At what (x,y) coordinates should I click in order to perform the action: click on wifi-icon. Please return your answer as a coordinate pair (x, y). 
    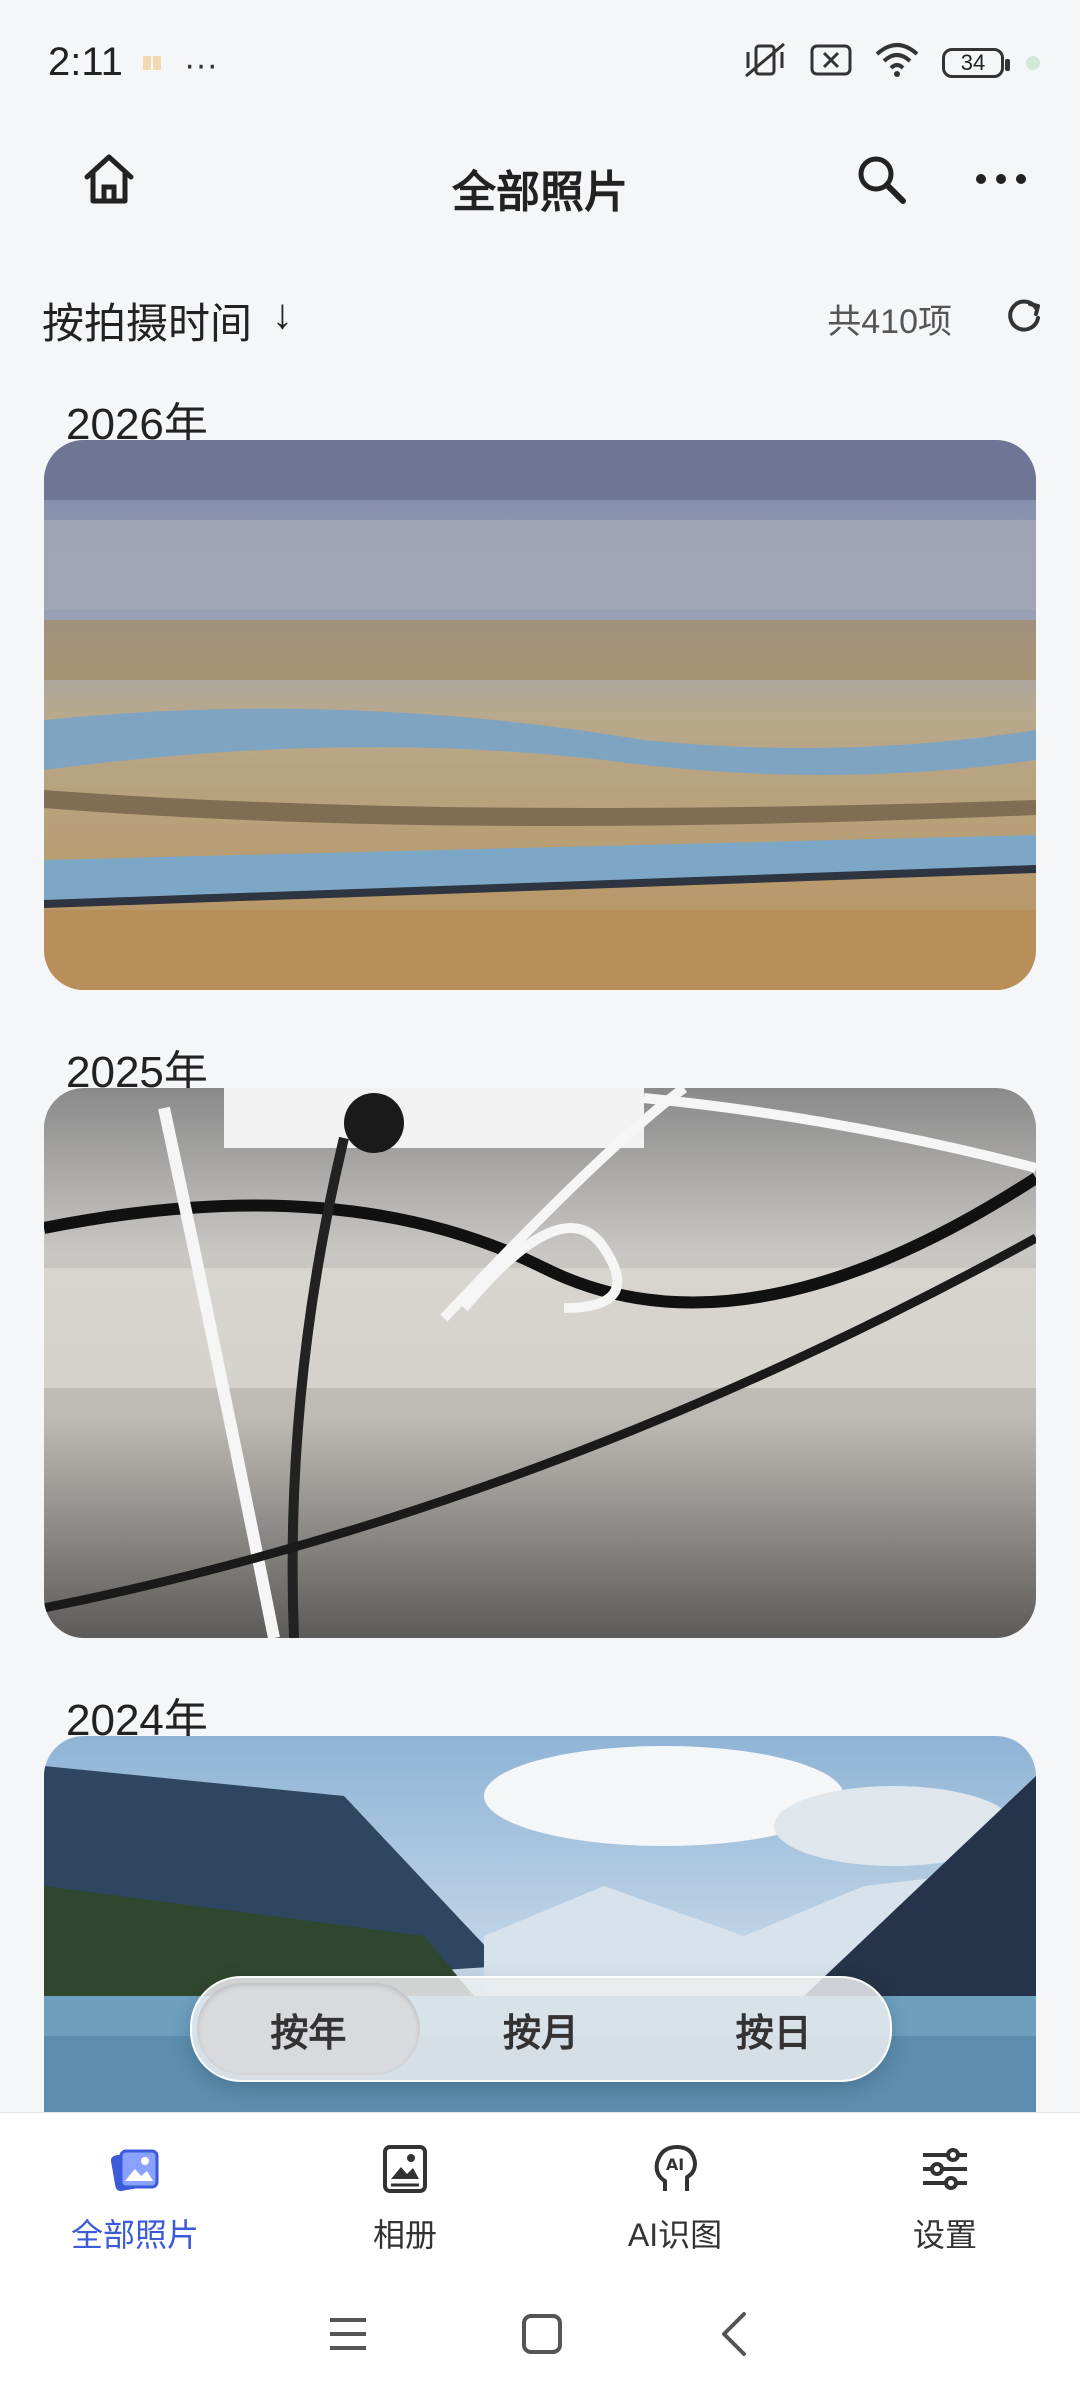
    Looking at the image, I should click on (897, 62).